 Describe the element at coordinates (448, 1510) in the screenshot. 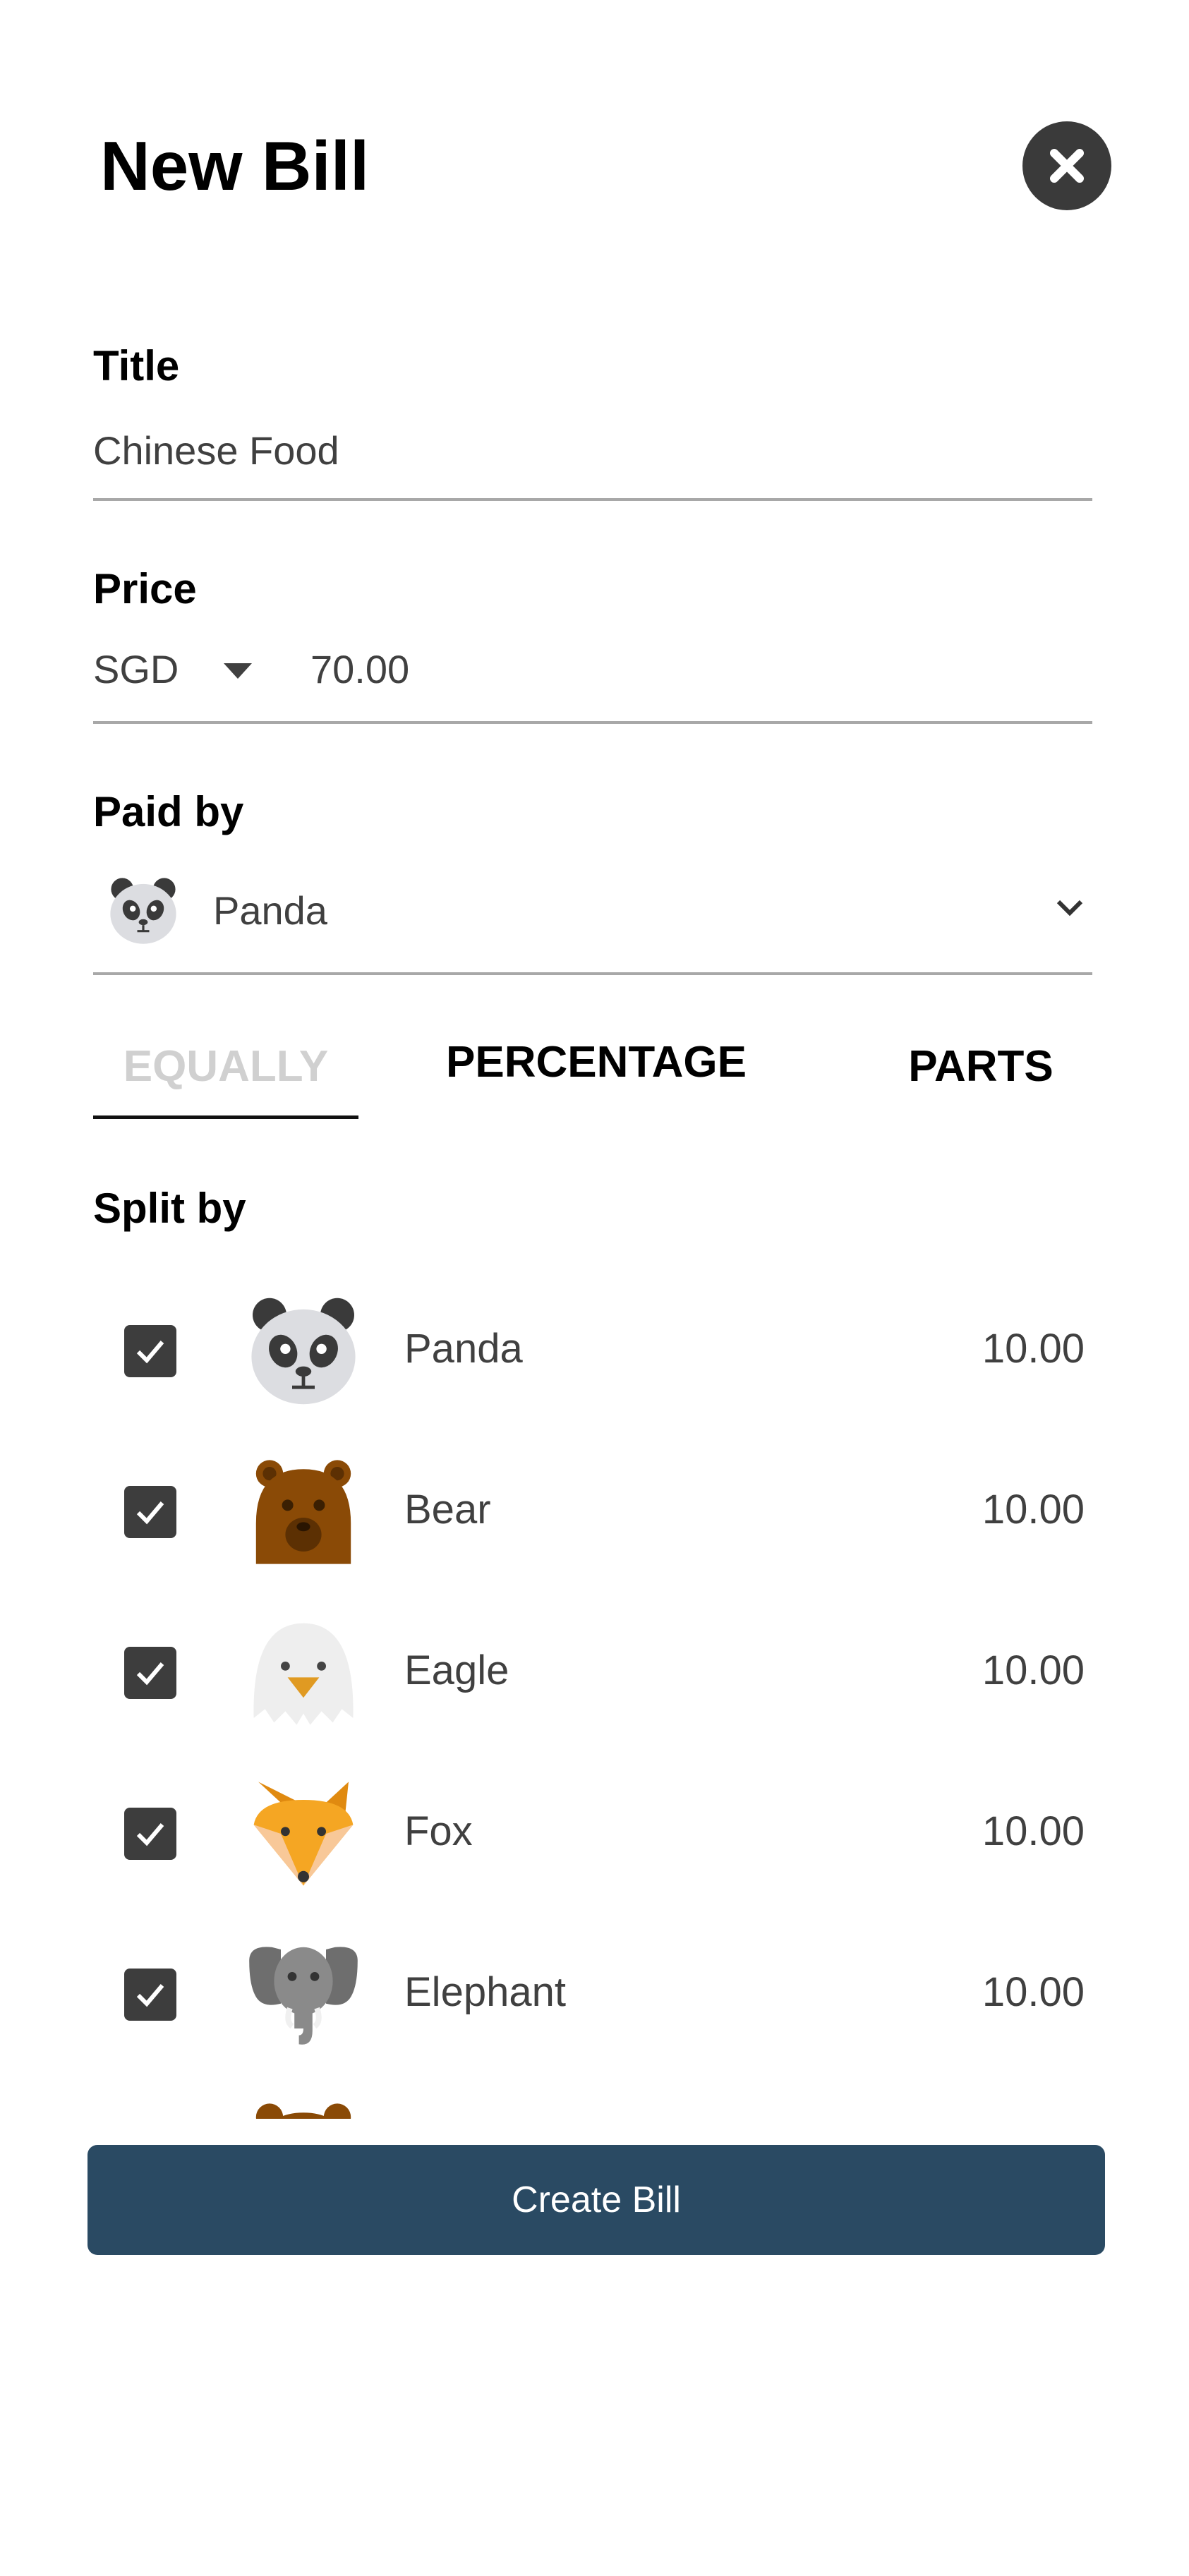

I see `member-name: Bear` at that location.